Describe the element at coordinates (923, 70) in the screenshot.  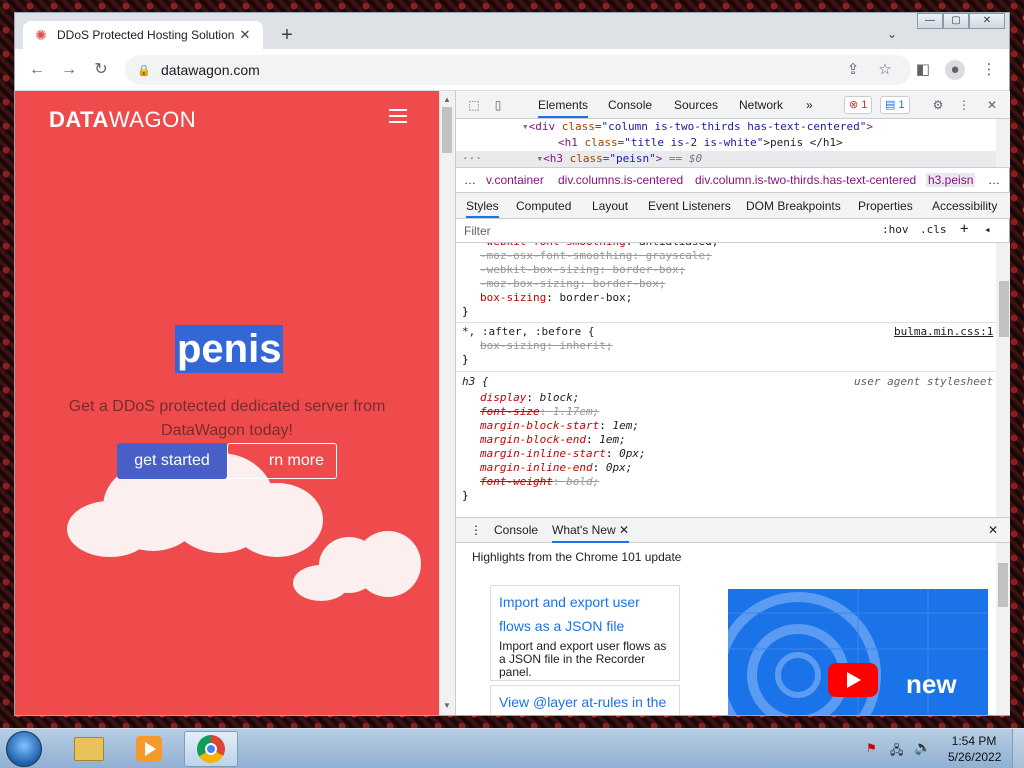
I see `side-panel-icon: ◧` at that location.